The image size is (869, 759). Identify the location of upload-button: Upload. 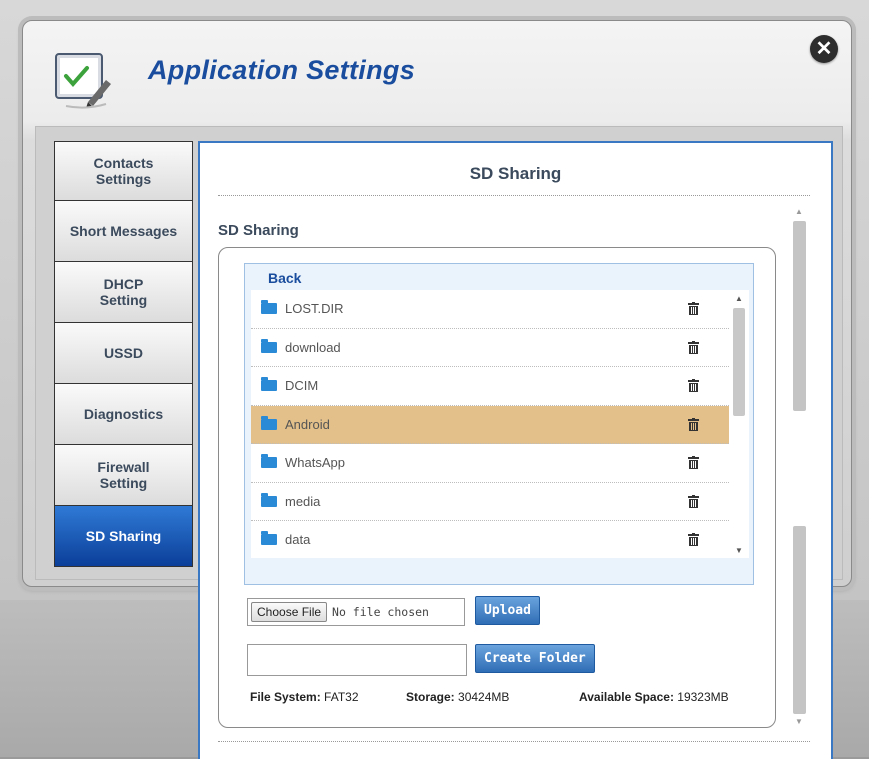
(507, 610).